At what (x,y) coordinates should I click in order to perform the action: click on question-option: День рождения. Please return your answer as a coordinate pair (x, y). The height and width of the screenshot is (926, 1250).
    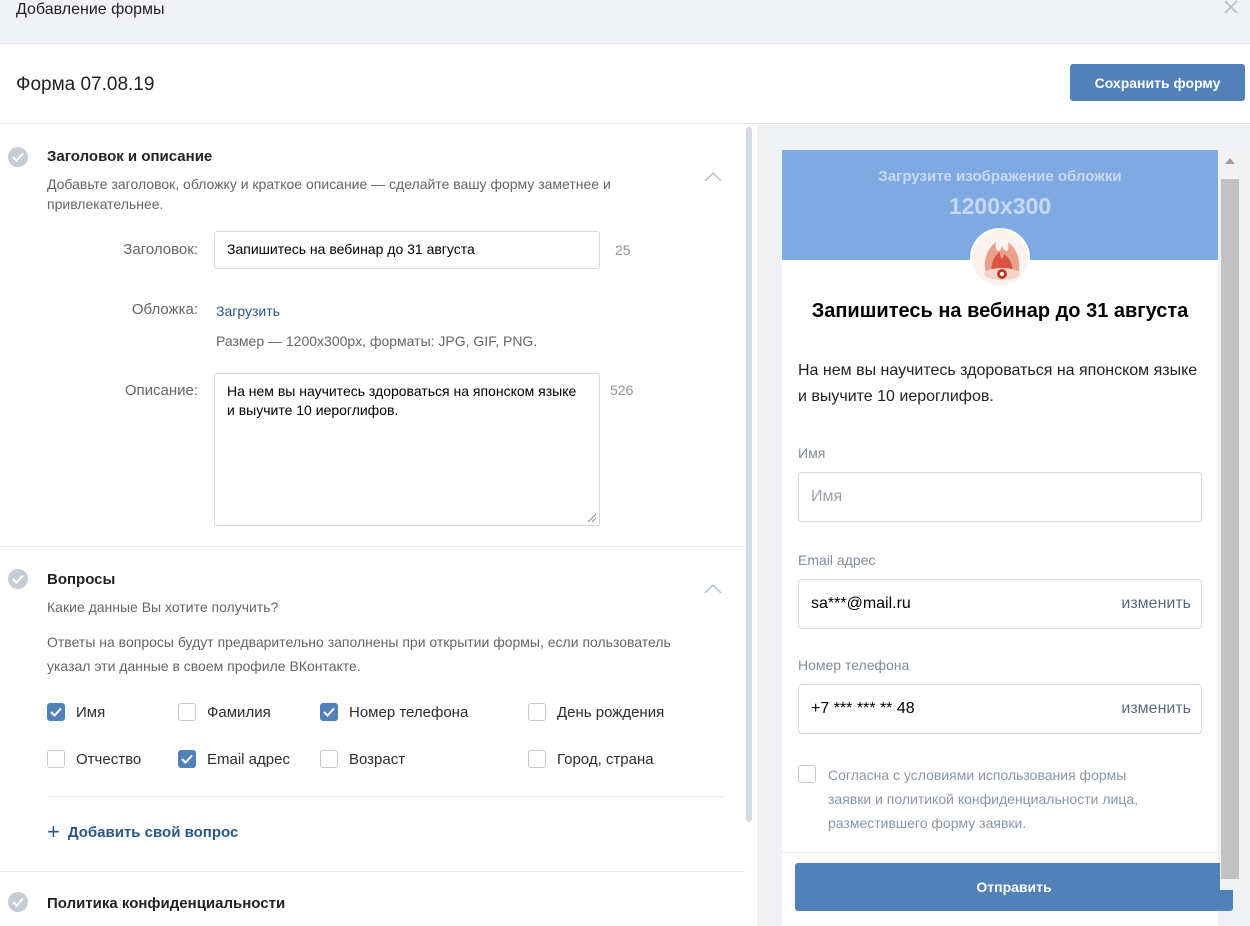
    Looking at the image, I should click on (596, 712).